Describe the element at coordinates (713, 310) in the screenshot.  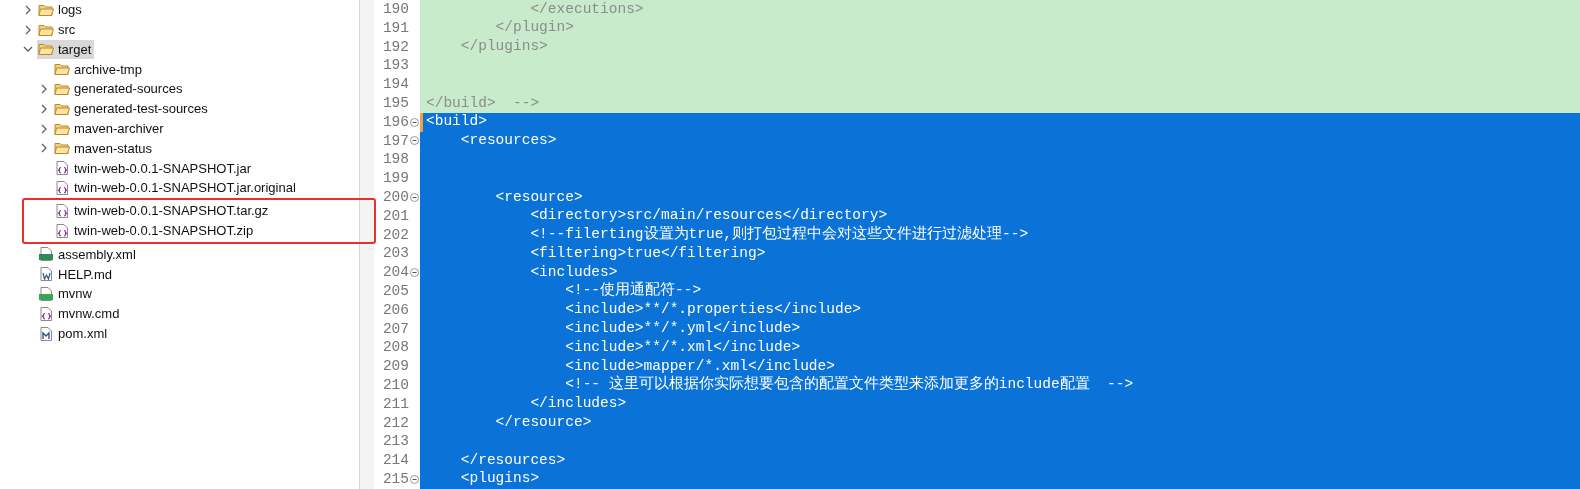
I see `code-text: <include>**/*.properties</include>` at that location.